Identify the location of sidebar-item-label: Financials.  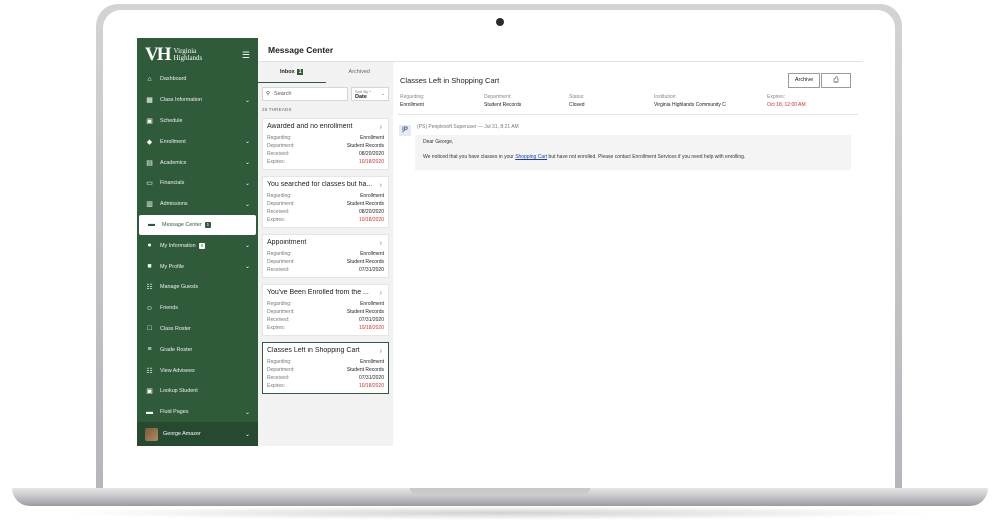
(172, 183).